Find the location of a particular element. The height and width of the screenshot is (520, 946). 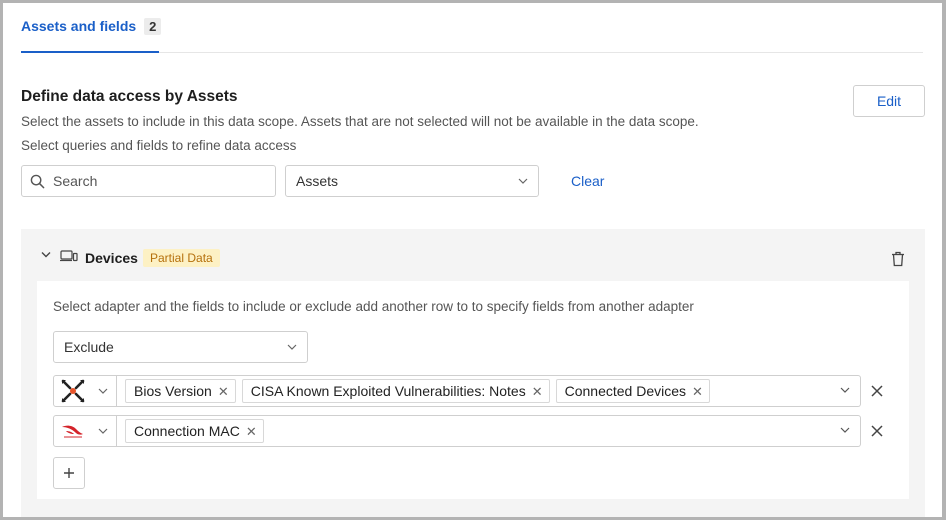

tab-count-badge: 2 is located at coordinates (153, 26).